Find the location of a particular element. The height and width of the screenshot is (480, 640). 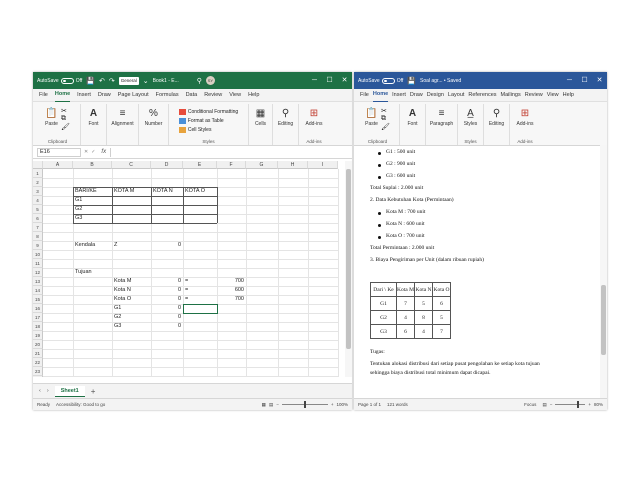

addins-button: ⊞ Add-ins is located at coordinates (314, 117).